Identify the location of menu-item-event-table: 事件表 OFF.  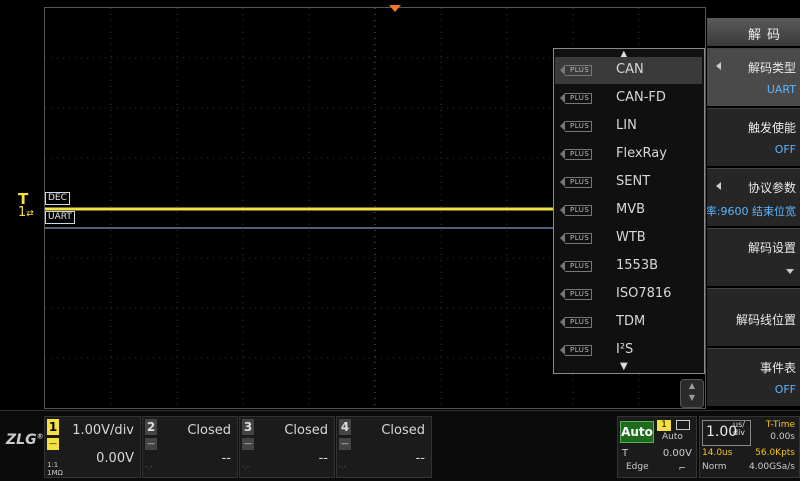
(753, 377).